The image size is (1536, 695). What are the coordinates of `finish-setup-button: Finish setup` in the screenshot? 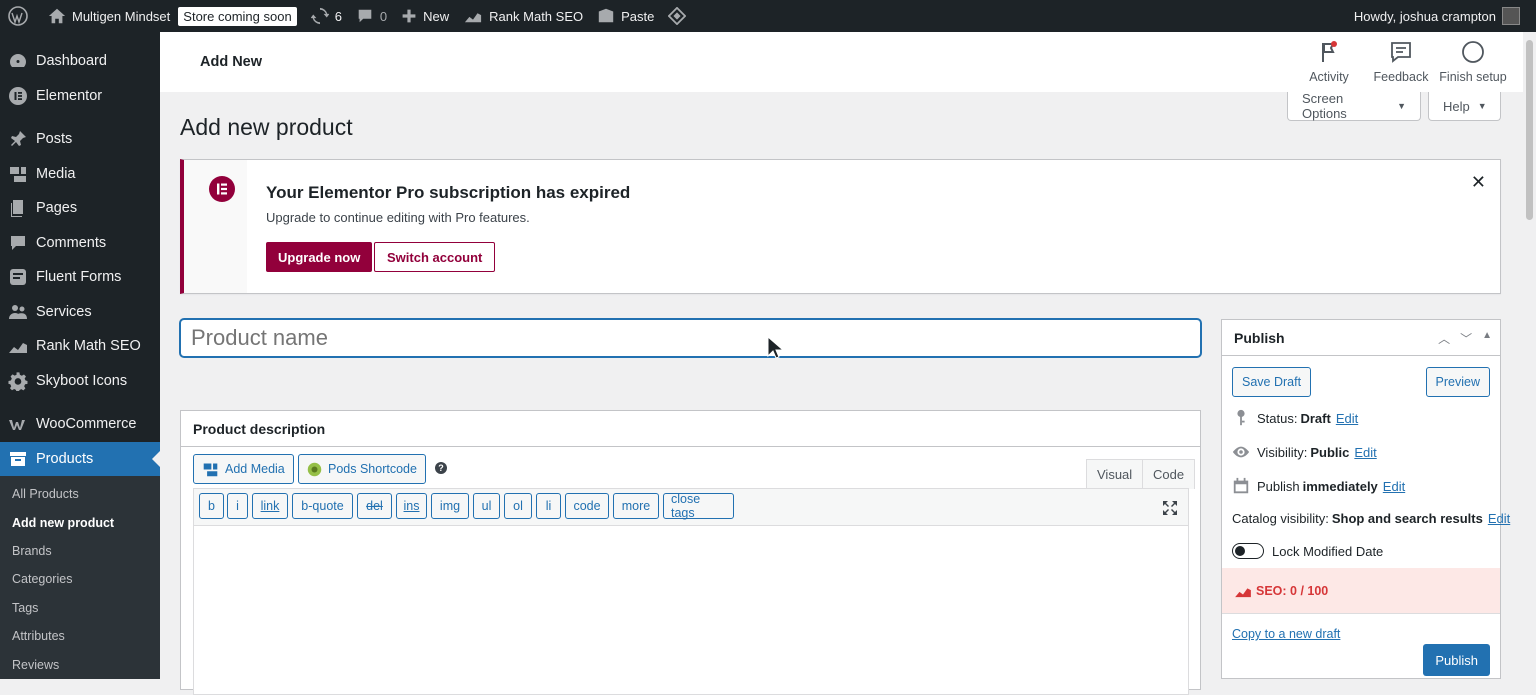 It's located at (1473, 62).